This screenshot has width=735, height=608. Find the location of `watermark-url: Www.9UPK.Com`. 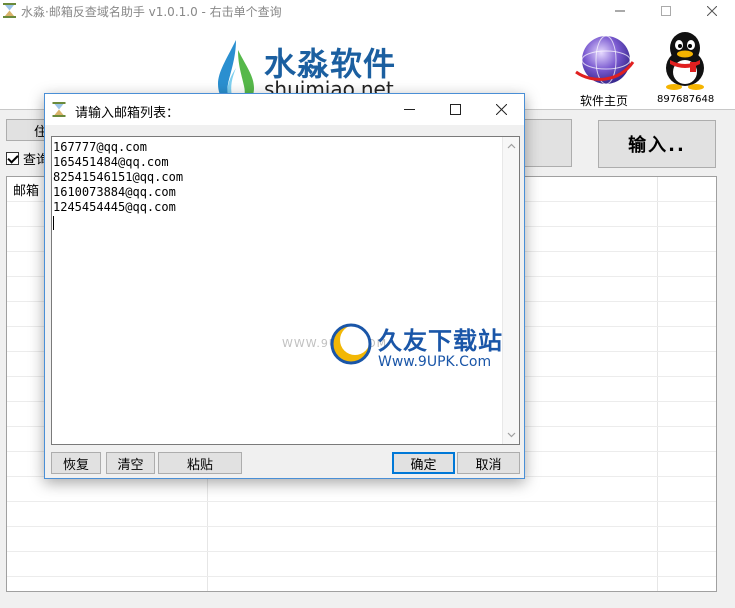

watermark-url: Www.9UPK.Com is located at coordinates (435, 362).